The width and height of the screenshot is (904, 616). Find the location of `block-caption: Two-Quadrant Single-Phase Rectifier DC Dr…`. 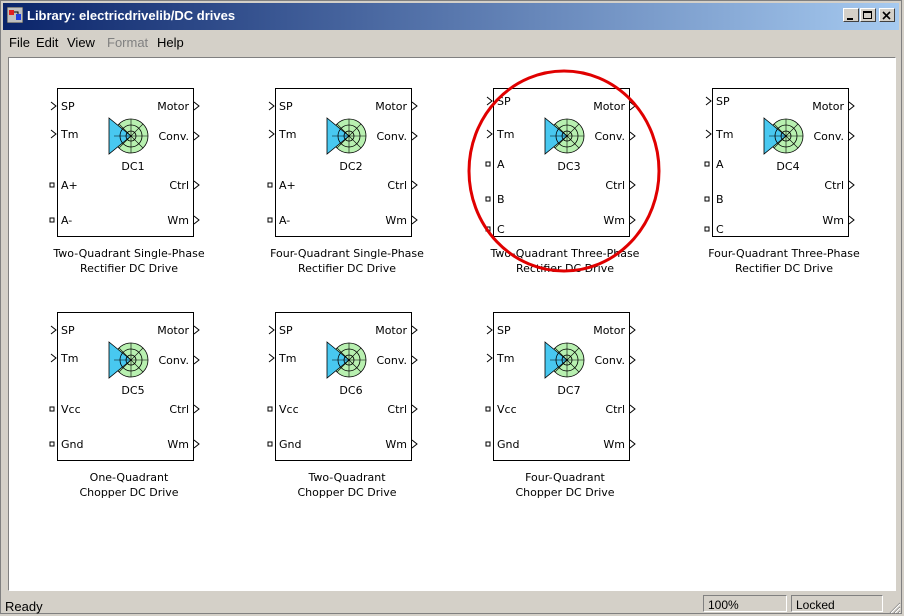

block-caption: Two-Quadrant Single-Phase Rectifier DC Dr… is located at coordinates (129, 261).